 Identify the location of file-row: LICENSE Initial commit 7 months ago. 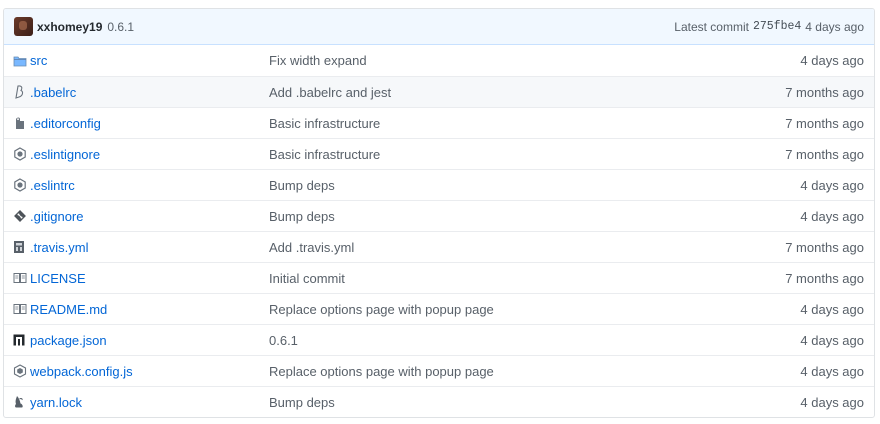
(439, 277).